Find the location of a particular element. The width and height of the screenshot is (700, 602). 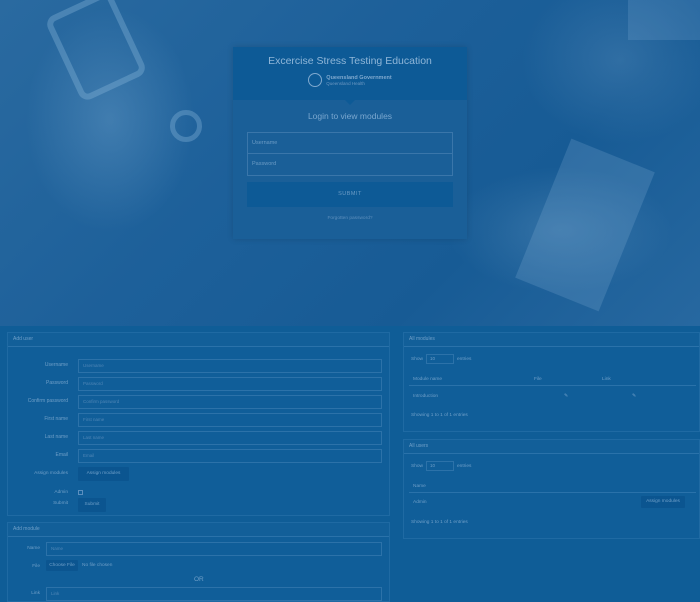

confirm-password-label: Confirm password is located at coordinates (47, 401).